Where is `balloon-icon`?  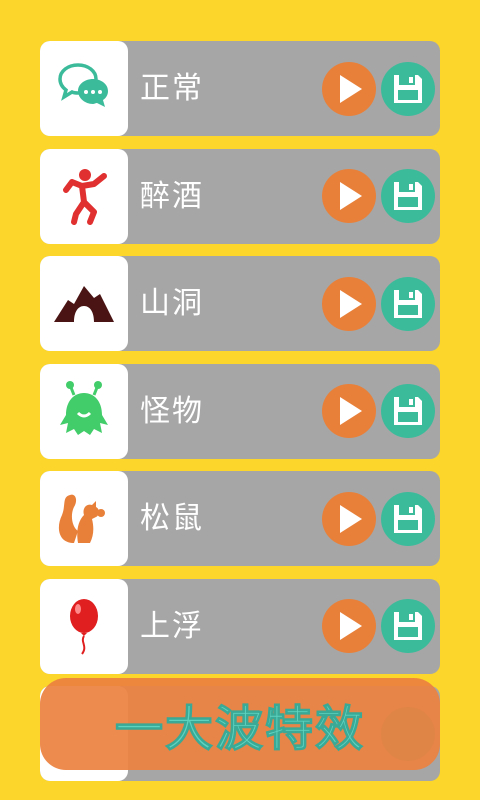
balloon-icon is located at coordinates (84, 627).